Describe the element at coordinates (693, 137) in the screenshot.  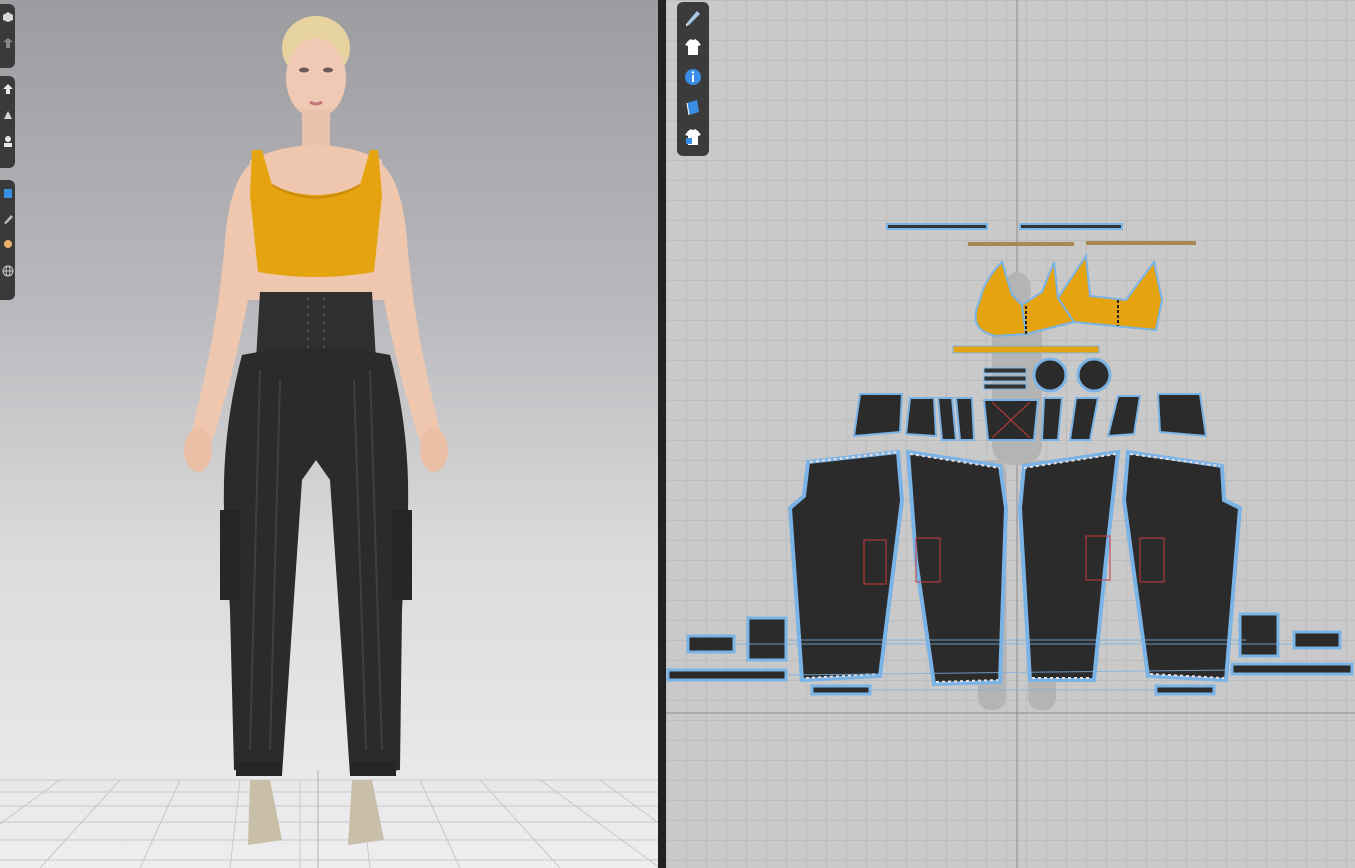
I see `tshirt-lock-icon` at that location.